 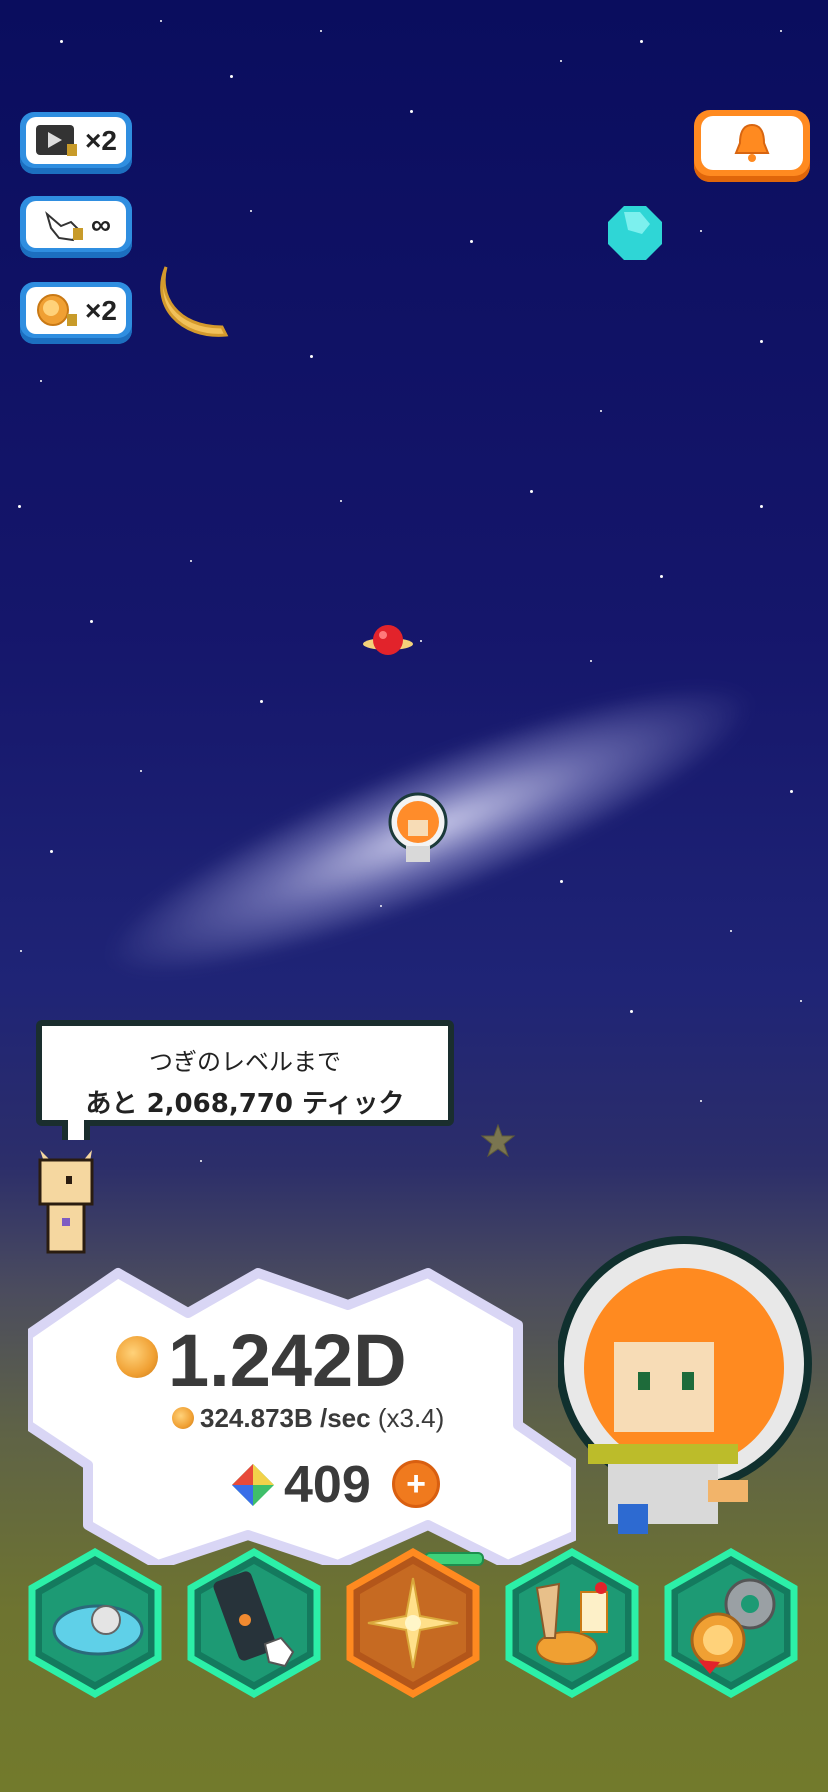 I want to click on boost-coin: ×2, so click(x=76, y=313).